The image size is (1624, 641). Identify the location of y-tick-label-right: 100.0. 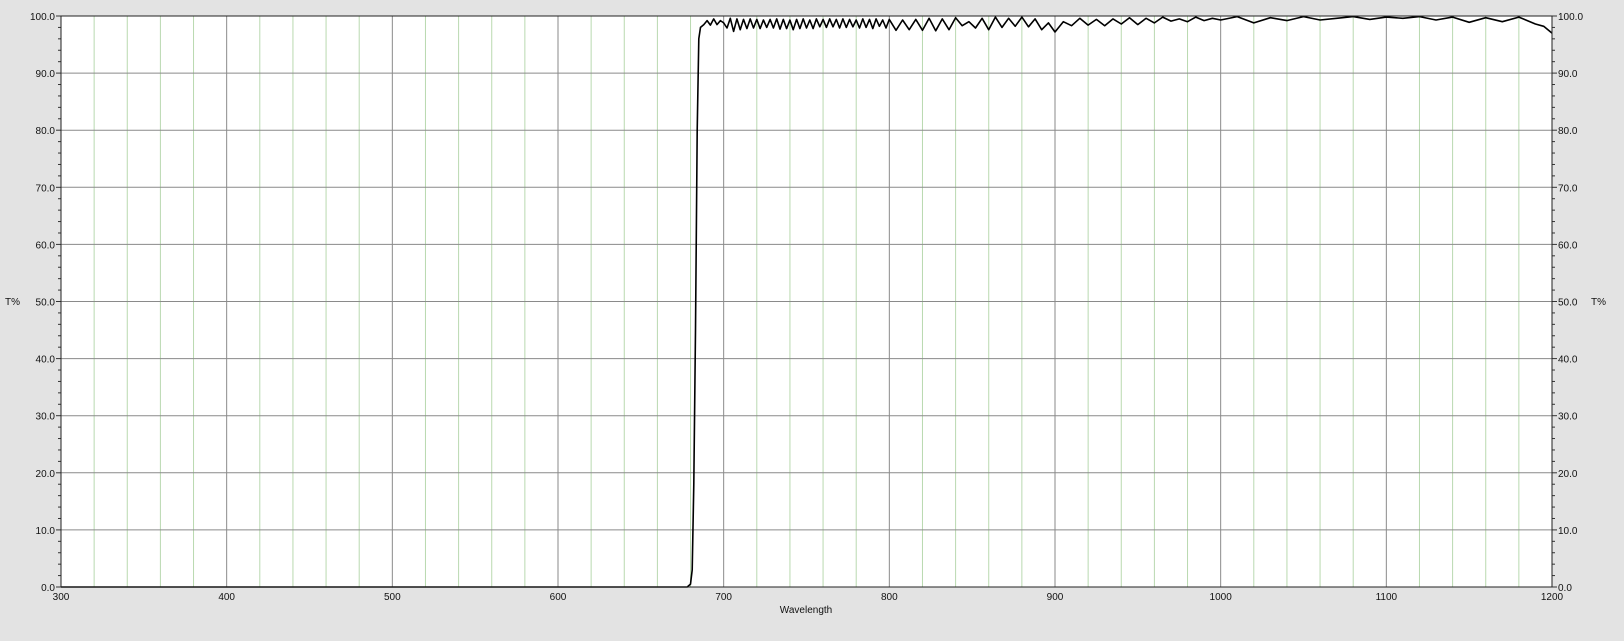
(1570, 17).